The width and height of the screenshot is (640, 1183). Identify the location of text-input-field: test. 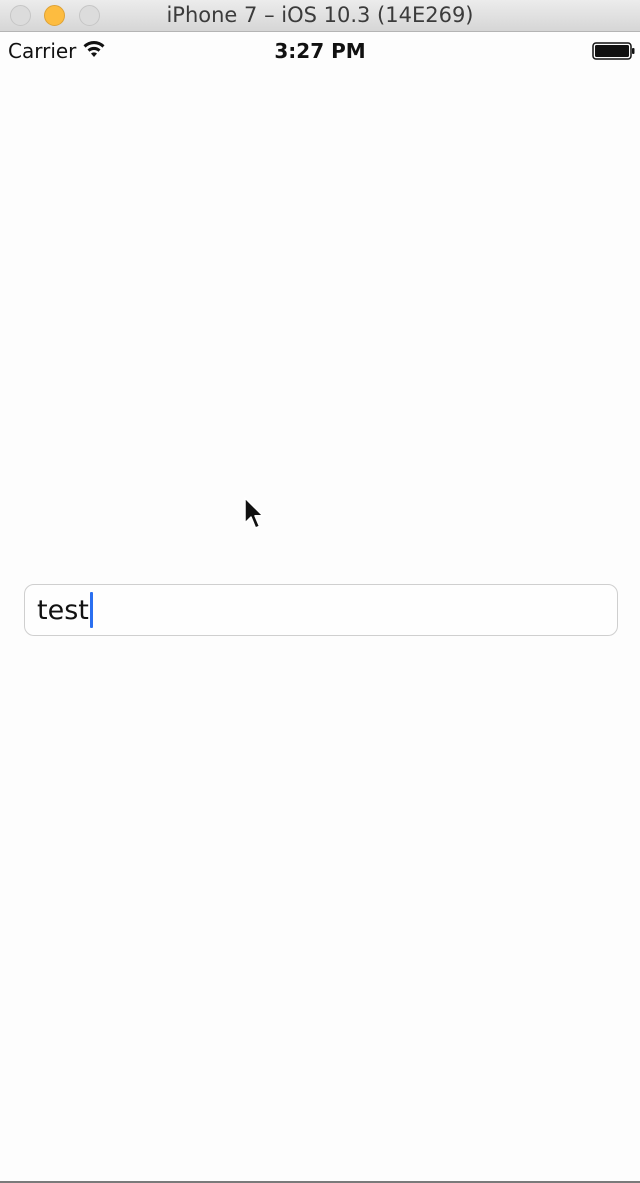
(321, 610).